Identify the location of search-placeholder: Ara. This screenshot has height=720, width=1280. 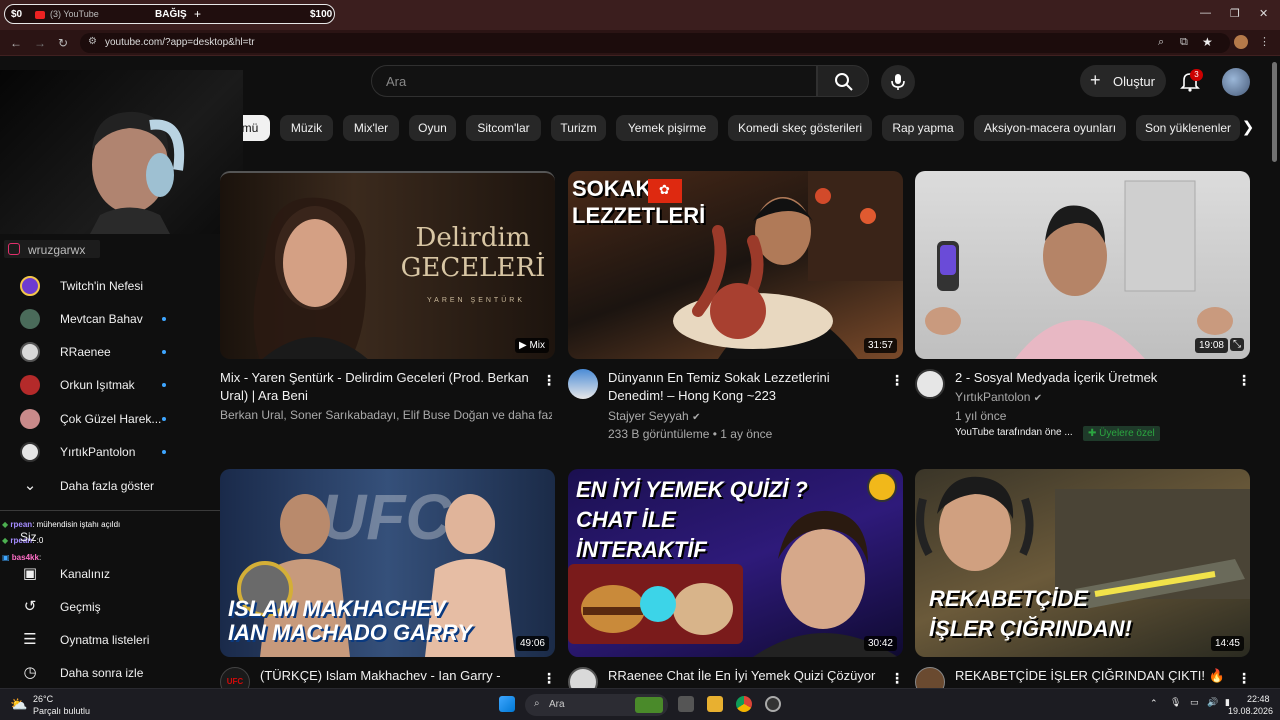
(396, 81).